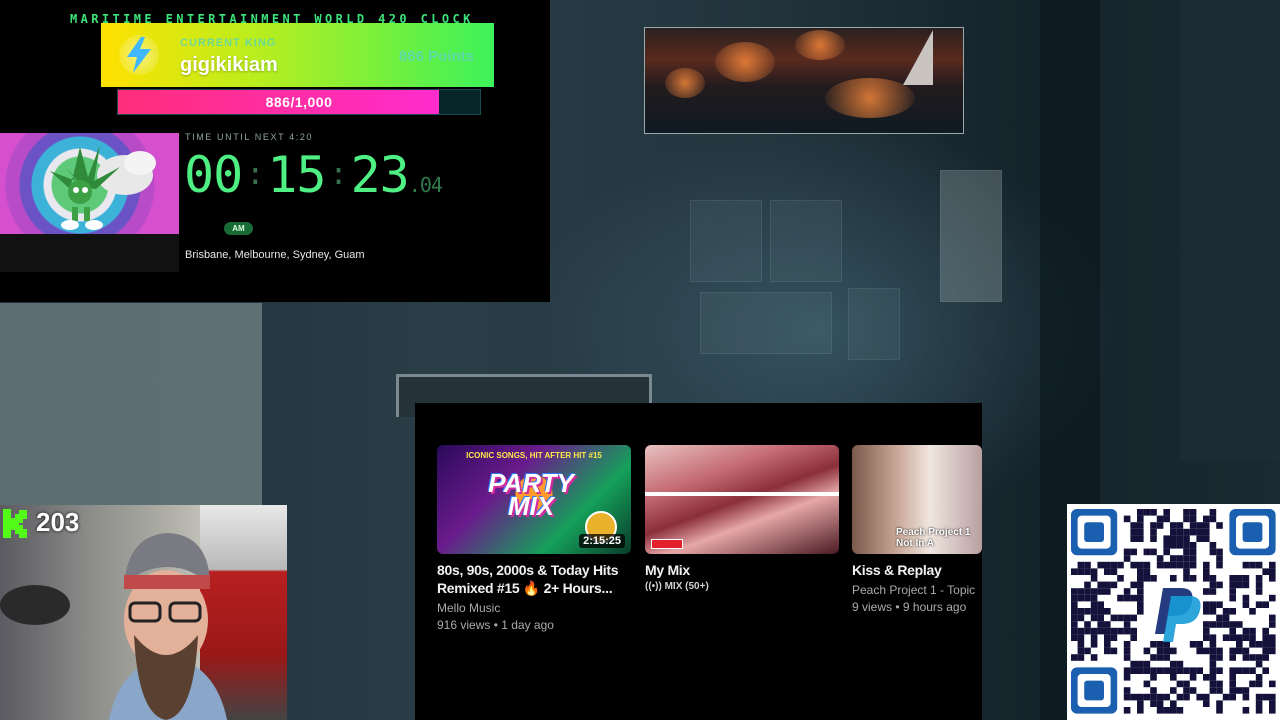  Describe the element at coordinates (534, 455) in the screenshot. I see `thumbnail-caption: ICONIC SONGS, HIT AFTER HIT #15` at that location.